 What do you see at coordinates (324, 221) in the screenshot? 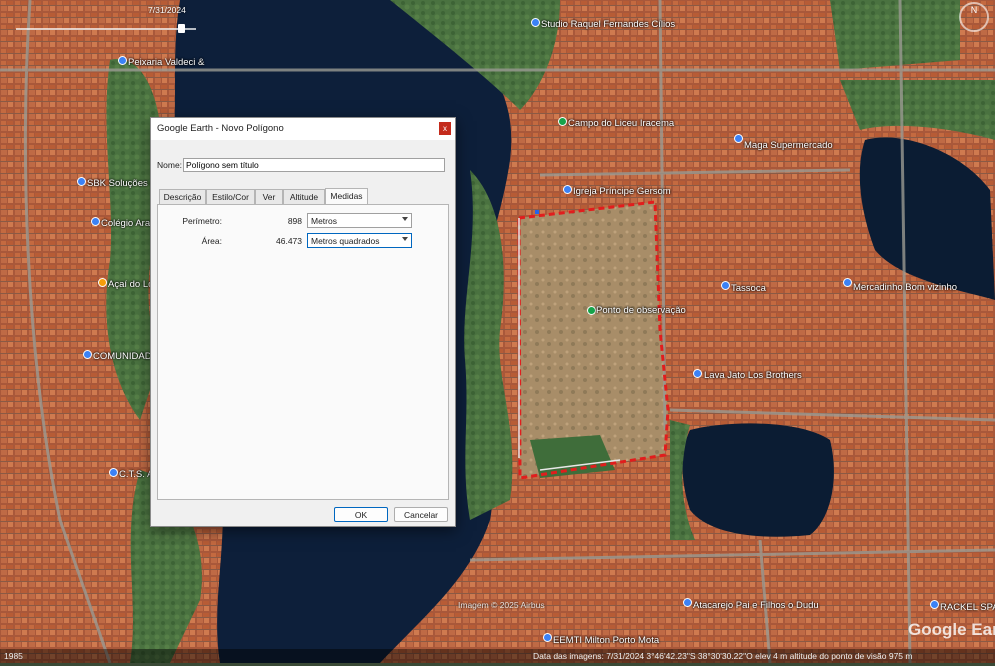
I see `perimeter-unit: Metros` at bounding box center [324, 221].